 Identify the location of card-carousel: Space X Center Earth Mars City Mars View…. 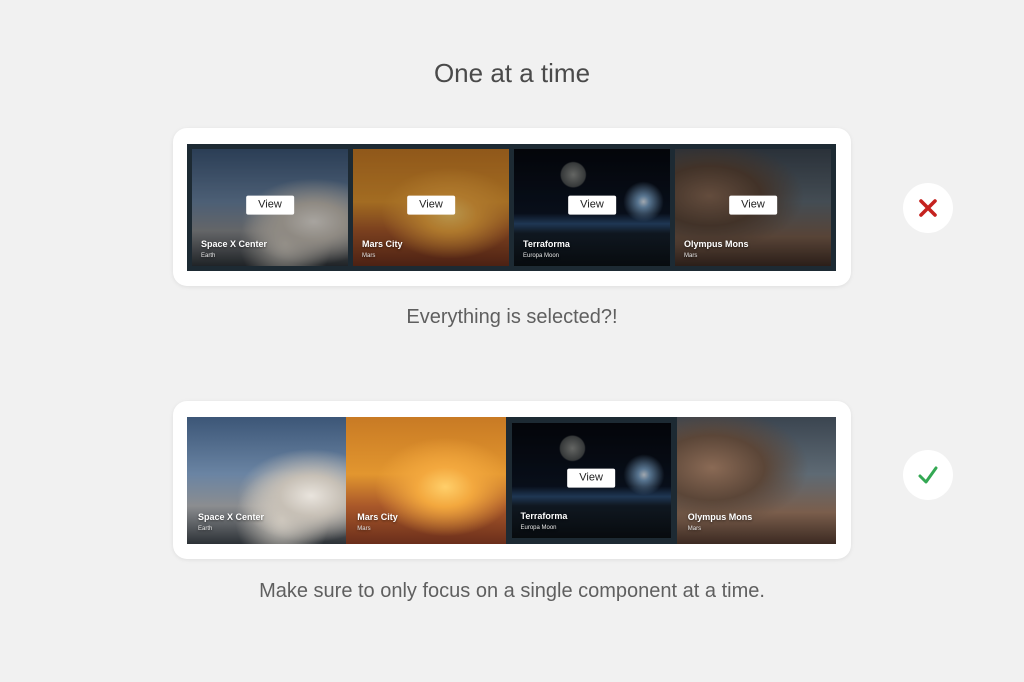
(511, 480).